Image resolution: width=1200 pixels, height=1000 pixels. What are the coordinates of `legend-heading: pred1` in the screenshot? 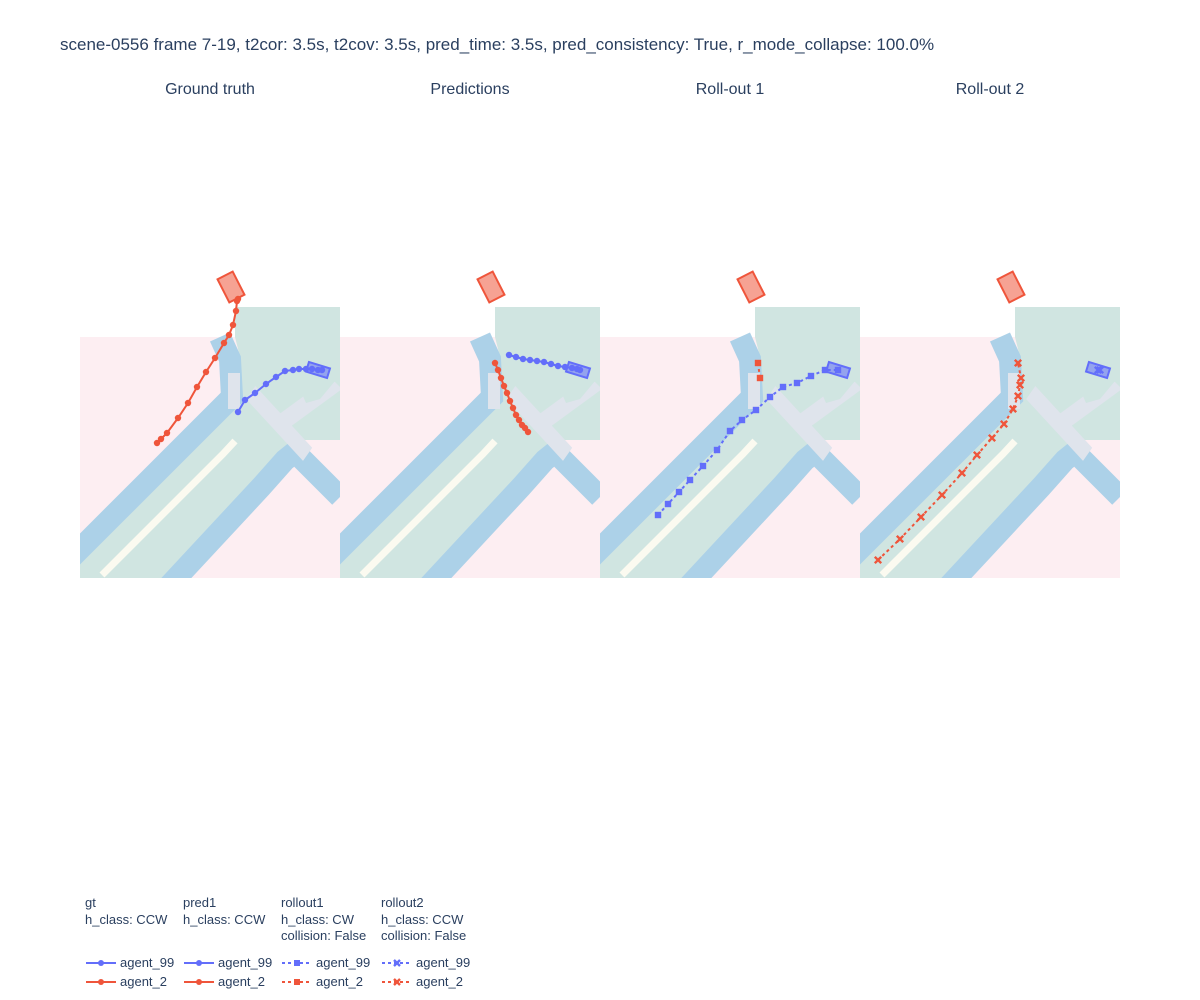 It's located at (200, 902).